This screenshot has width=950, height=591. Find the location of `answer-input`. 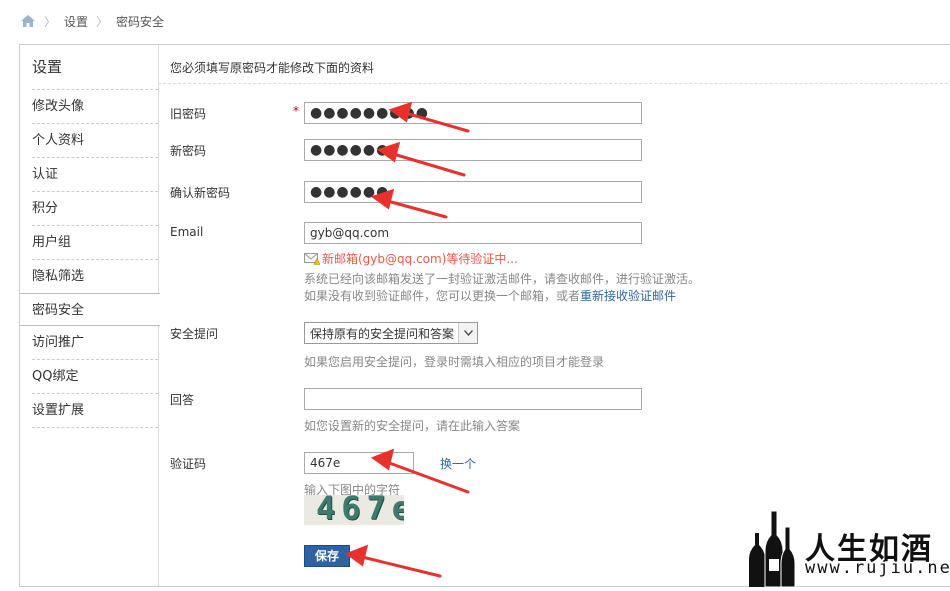

answer-input is located at coordinates (473, 399).